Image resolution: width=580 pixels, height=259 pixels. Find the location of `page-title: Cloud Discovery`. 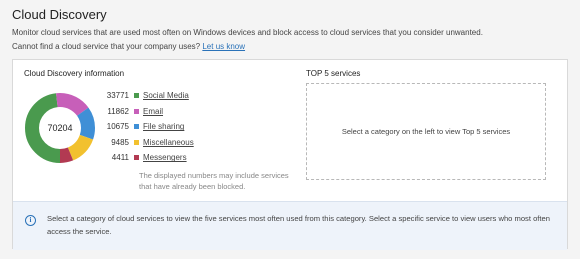

page-title: Cloud Discovery is located at coordinates (59, 14).